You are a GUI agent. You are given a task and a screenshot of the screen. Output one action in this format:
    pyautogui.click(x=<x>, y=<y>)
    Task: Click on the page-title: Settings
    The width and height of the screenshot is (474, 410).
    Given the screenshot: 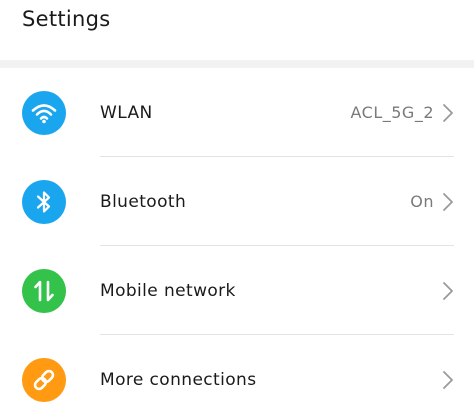 What is the action you would take?
    pyautogui.click(x=66, y=19)
    